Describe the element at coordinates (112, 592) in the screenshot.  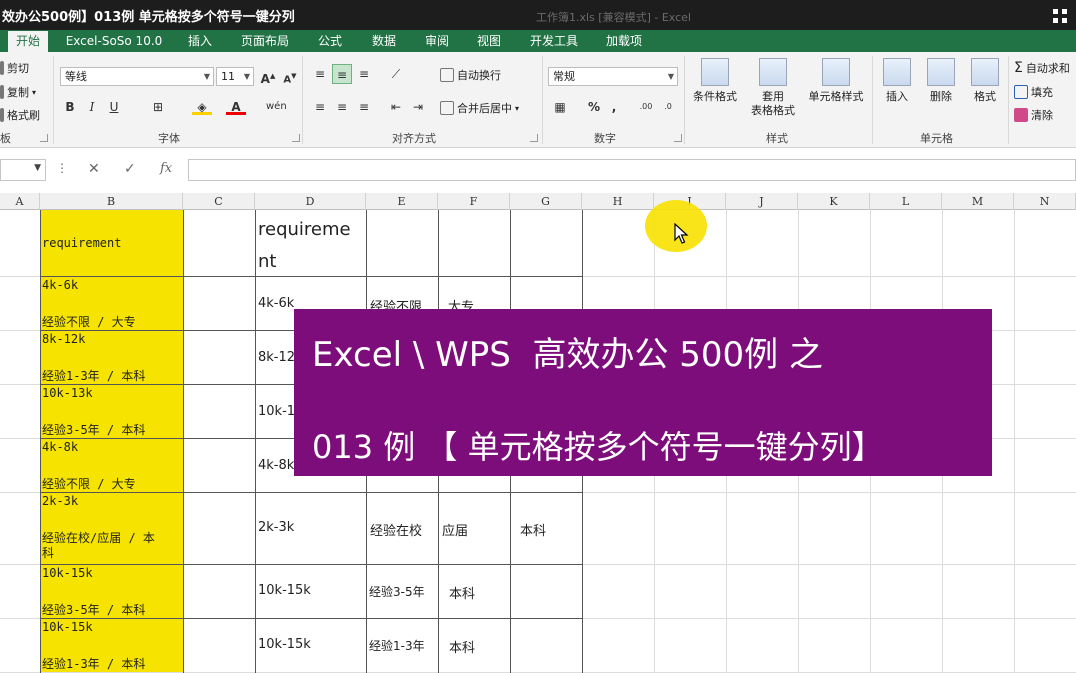
I see `data-cell-b: 10k-15k 经验3-5年 / 本科` at that location.